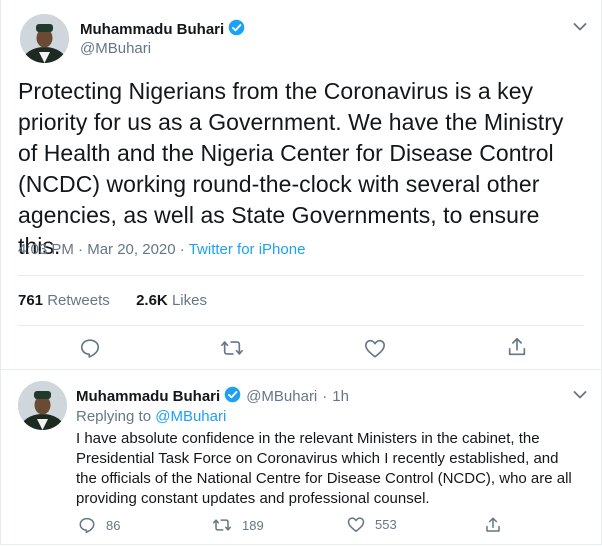 The image size is (602, 546). I want to click on replying-to: Replying to @MBuhari, so click(151, 416).